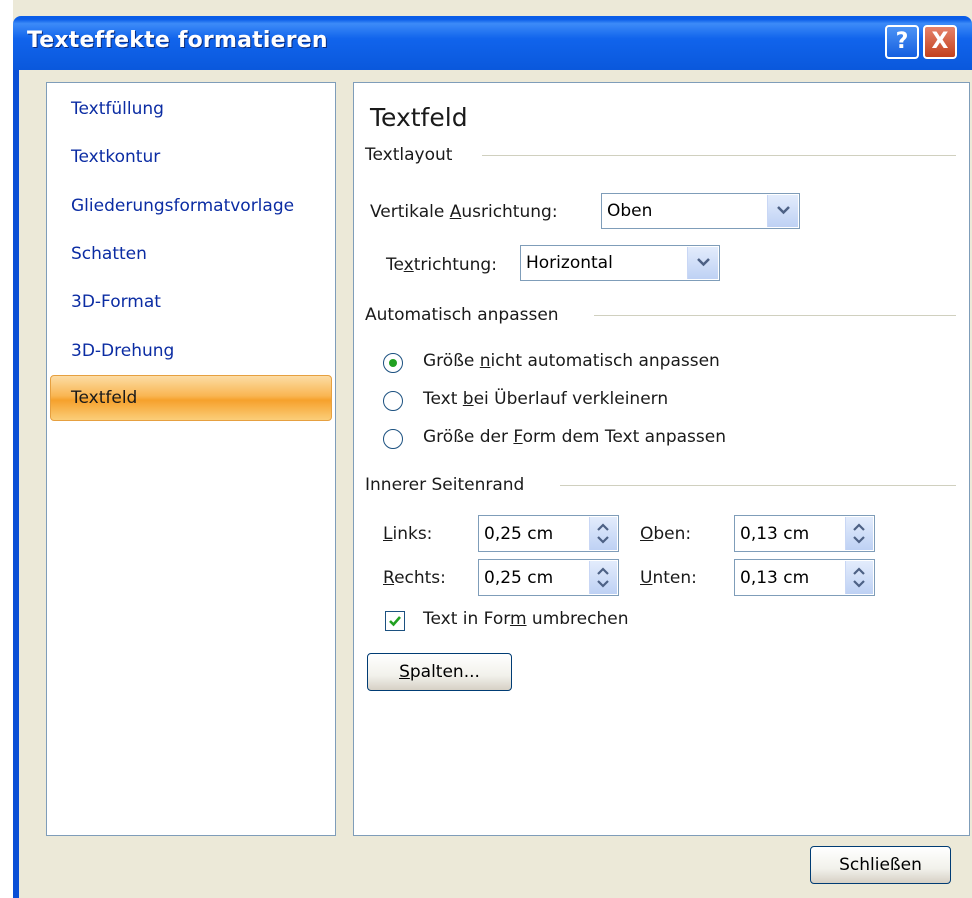 Image resolution: width=972 pixels, height=898 pixels. I want to click on text-direction-value: Horizontal, so click(569, 263).